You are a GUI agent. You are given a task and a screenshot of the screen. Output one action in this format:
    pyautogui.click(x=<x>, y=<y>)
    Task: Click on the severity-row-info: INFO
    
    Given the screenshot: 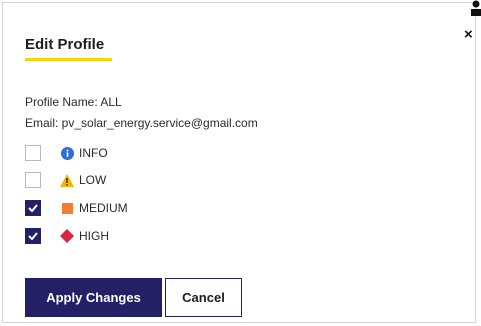 What is the action you would take?
    pyautogui.click(x=66, y=153)
    